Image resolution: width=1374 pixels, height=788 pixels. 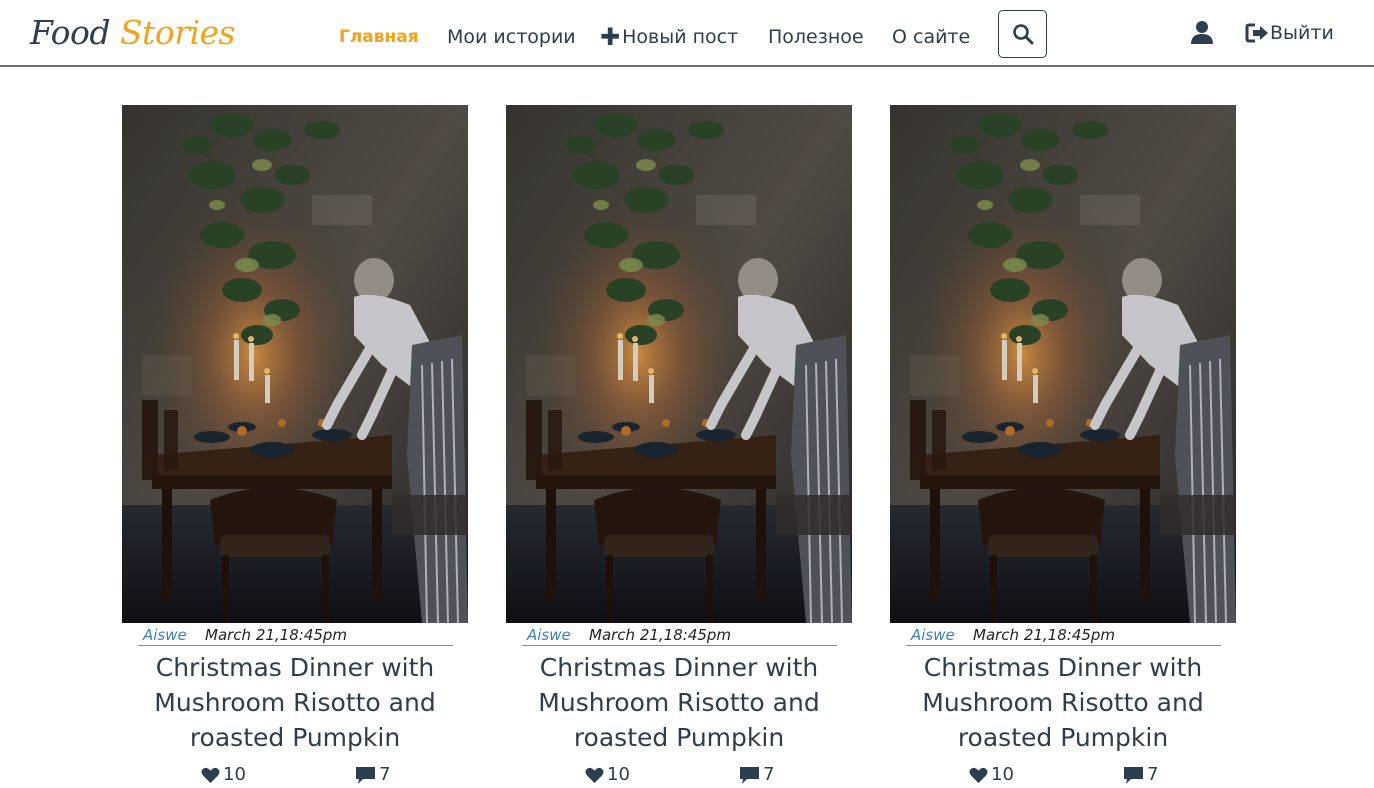 What do you see at coordinates (1256, 33) in the screenshot?
I see `logout-icon` at bounding box center [1256, 33].